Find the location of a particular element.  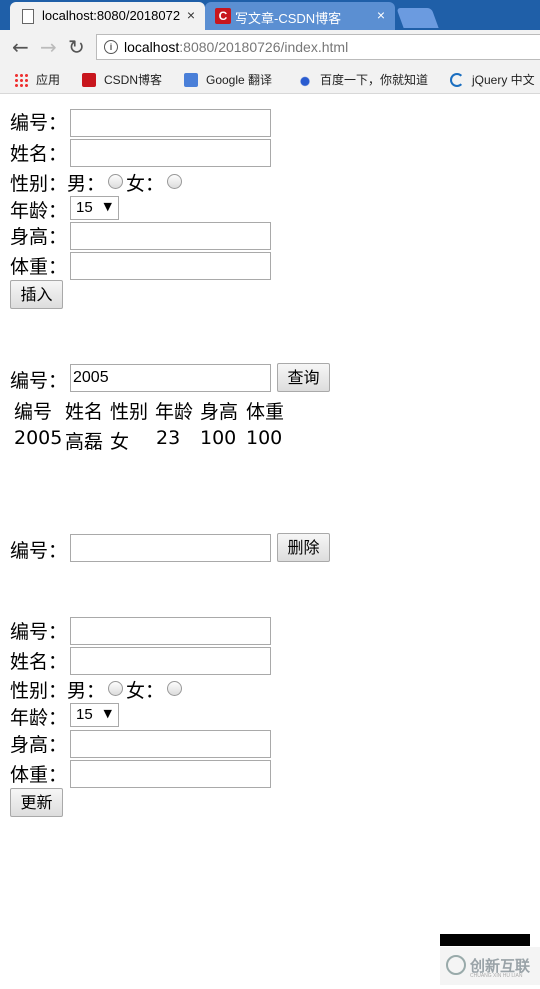

bookmark-jquery: jQuery 中文 is located at coordinates (492, 79).